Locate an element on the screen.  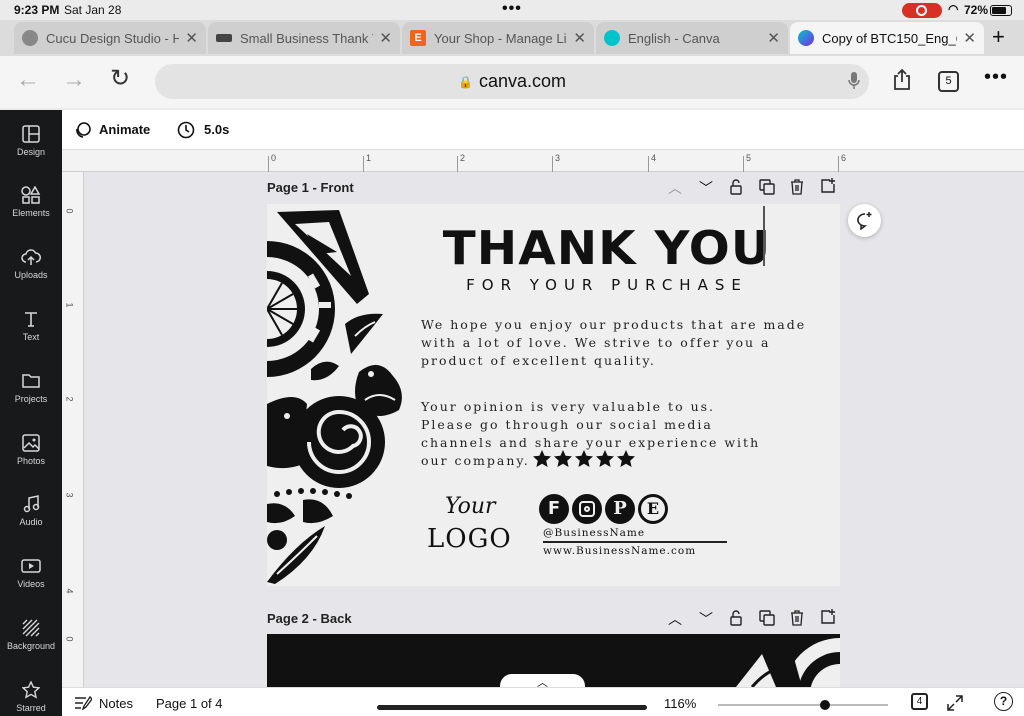
reload-icon: ↻ is located at coordinates (120, 78).